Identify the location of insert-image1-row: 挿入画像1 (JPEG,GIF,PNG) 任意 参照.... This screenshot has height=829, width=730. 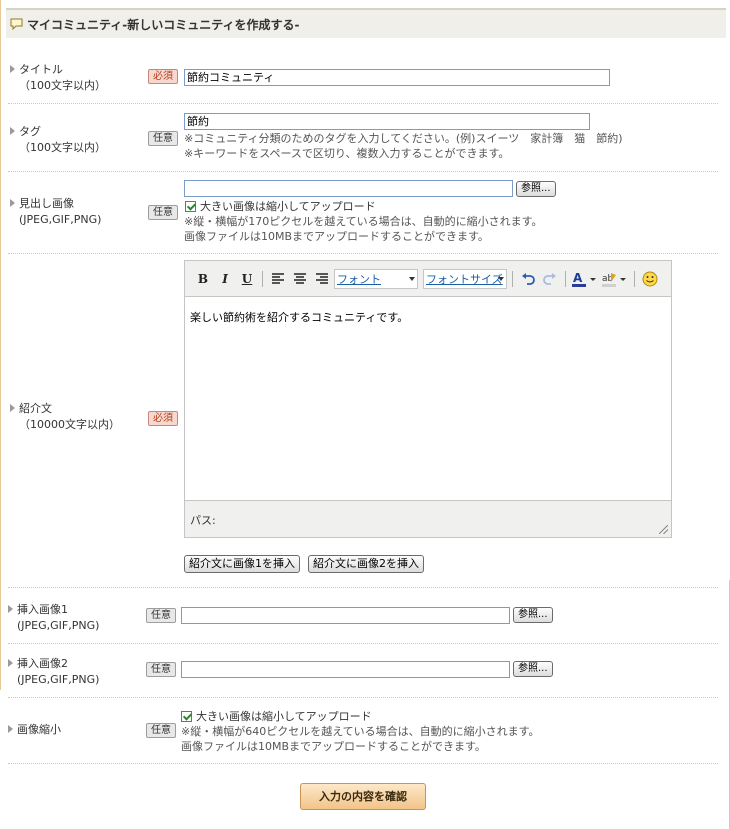
(363, 616).